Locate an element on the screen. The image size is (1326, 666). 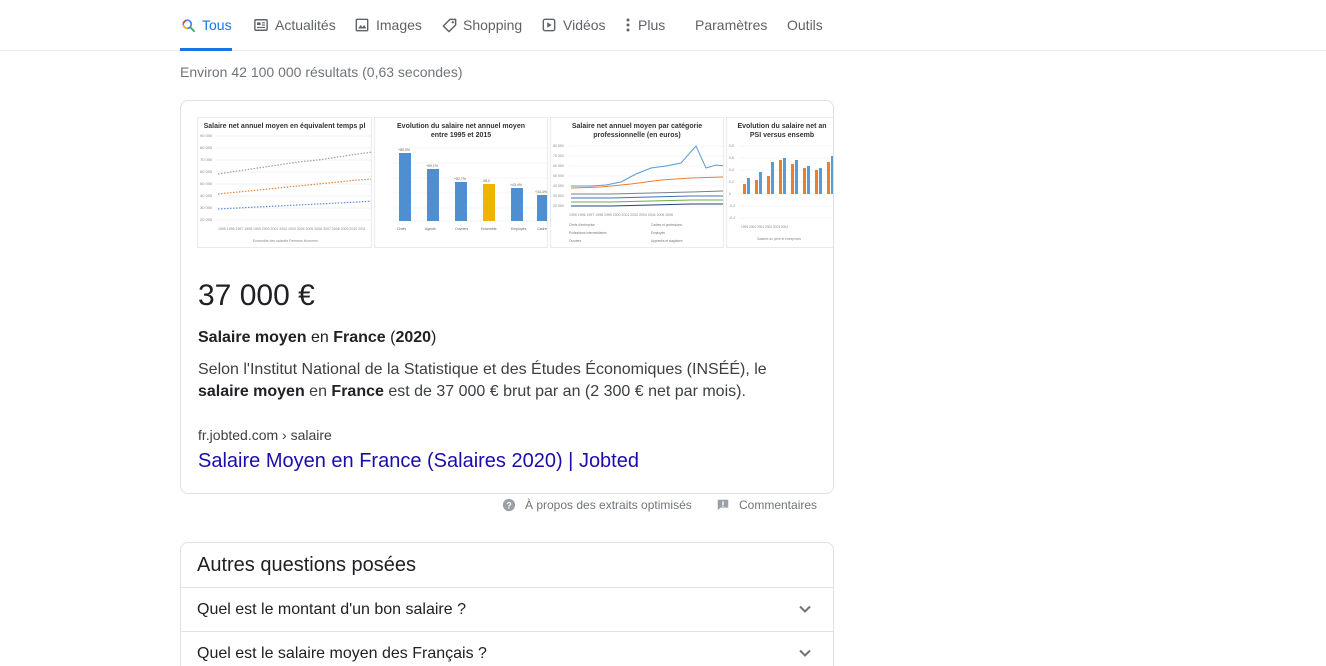
answer-subtitle-bold: France is located at coordinates (359, 337).